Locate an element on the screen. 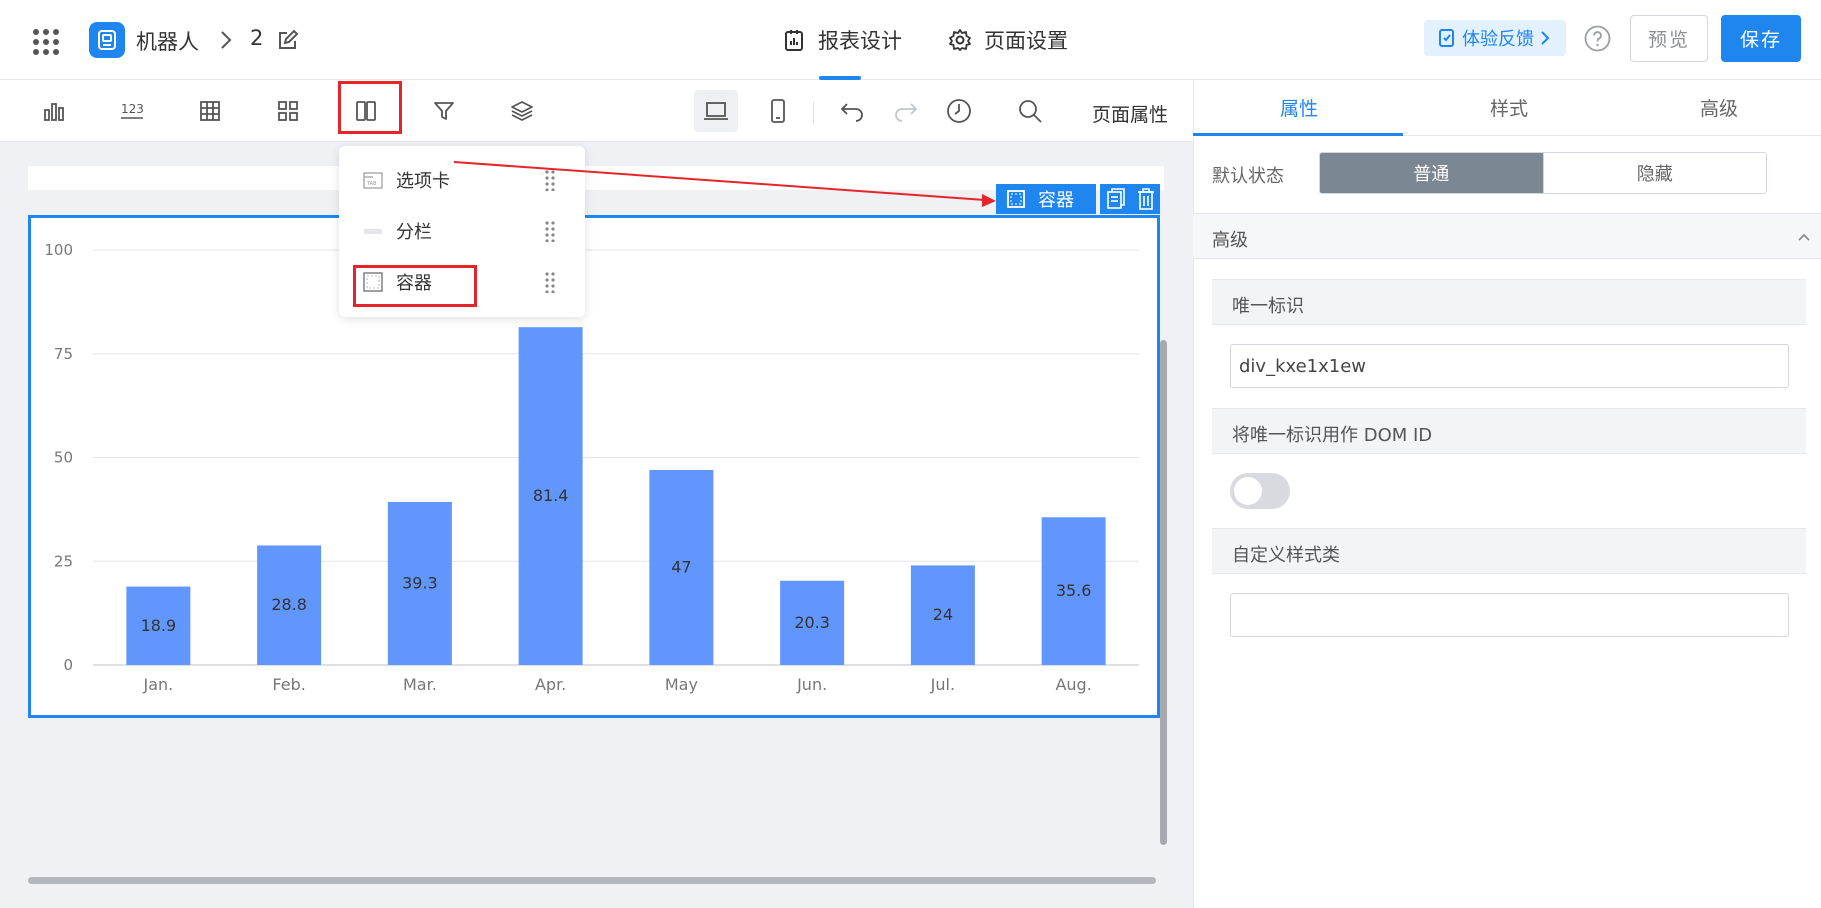 Image resolution: width=1821 pixels, height=908 pixels. tab-properties: 属性 is located at coordinates (1299, 107).